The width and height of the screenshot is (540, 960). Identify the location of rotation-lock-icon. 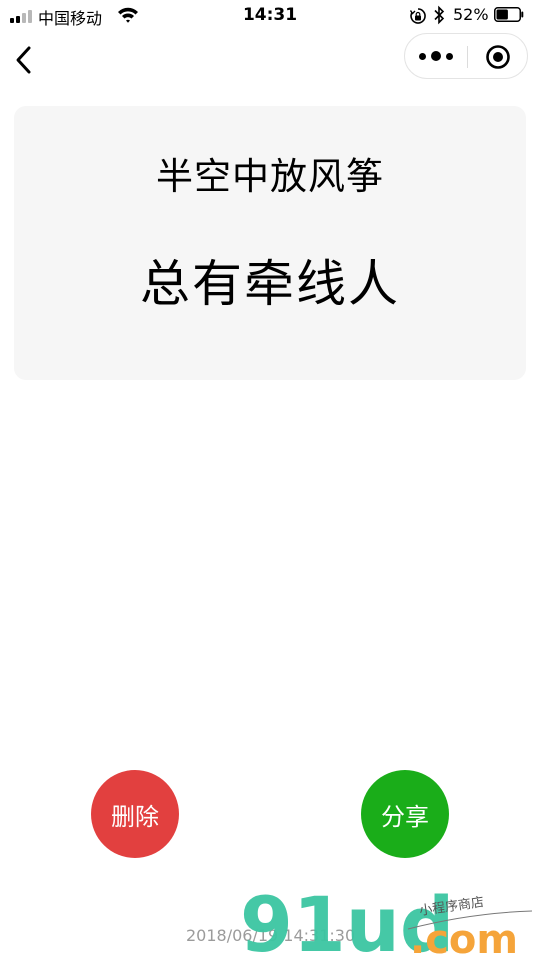
(417, 16).